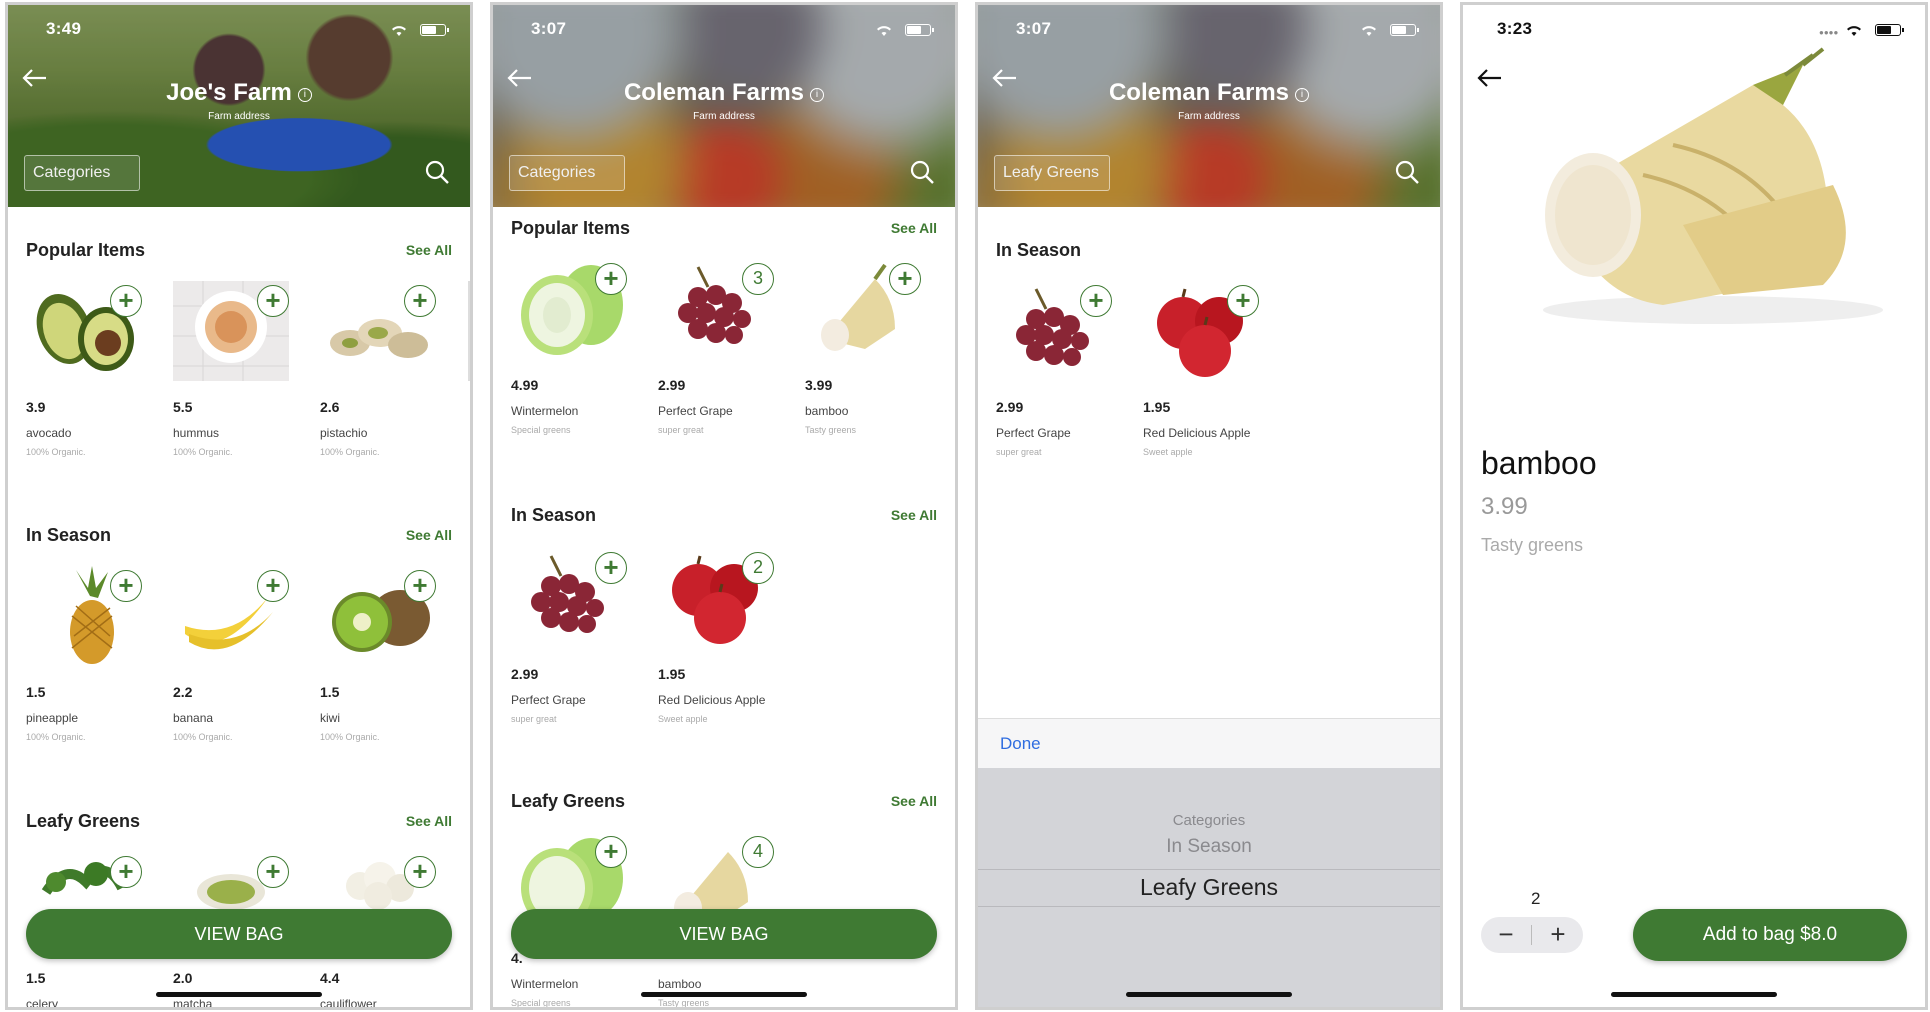  I want to click on product-card: + 5.5 hummus 100% Organic., so click(233, 369).